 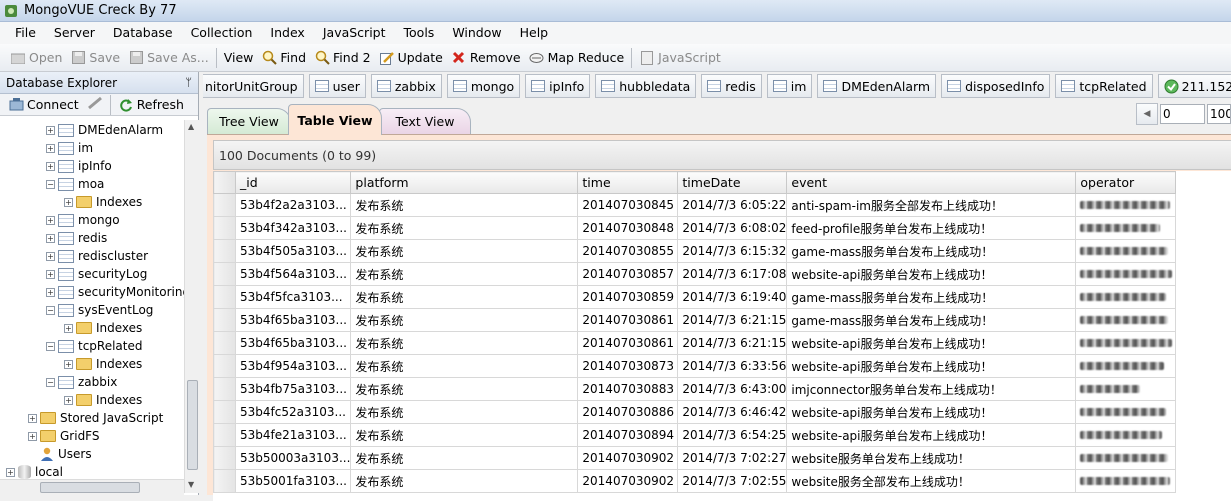 I want to click on cell-timeDate: 2014/7/3 6:21:15, so click(x=732, y=320).